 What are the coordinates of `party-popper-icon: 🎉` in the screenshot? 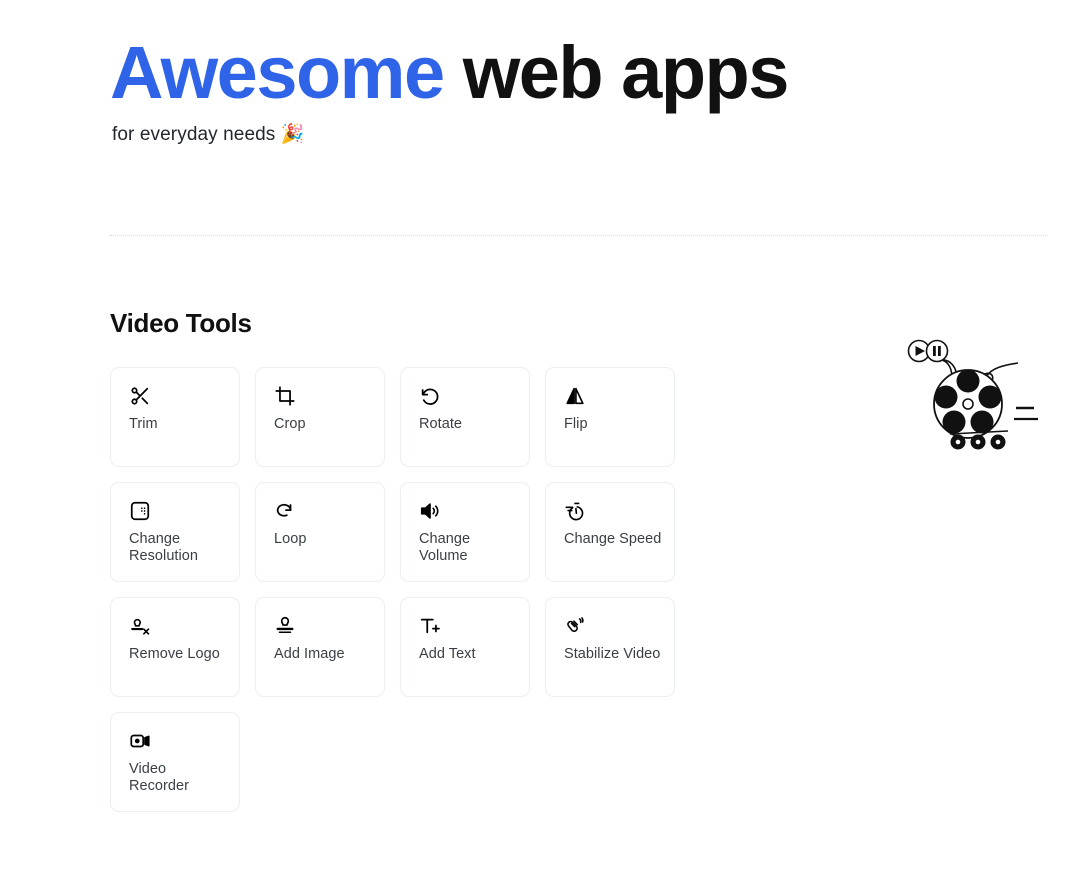 It's located at (292, 135).